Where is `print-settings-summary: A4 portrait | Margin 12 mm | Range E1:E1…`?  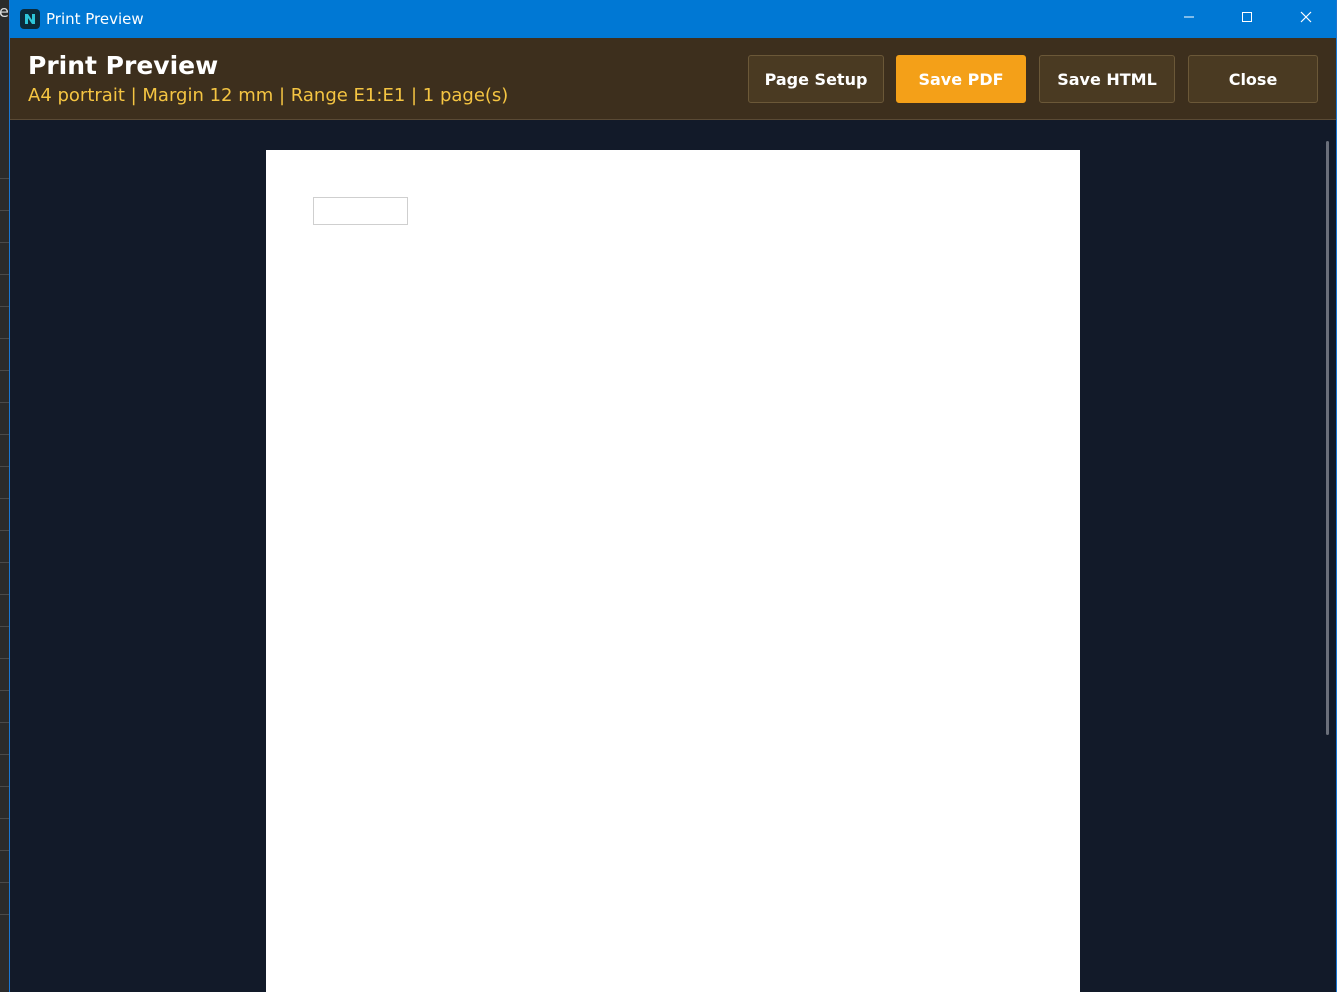 print-settings-summary: A4 portrait | Margin 12 mm | Range E1:E1… is located at coordinates (268, 95).